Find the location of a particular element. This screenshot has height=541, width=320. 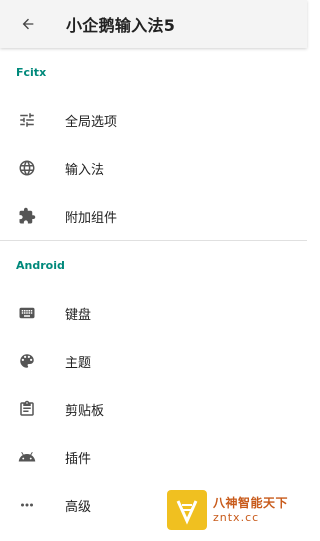

watermark-logo is located at coordinates (187, 510).